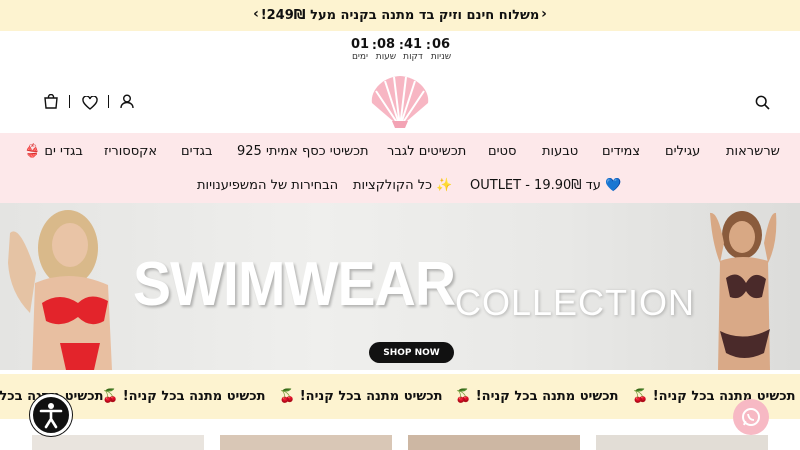 This screenshot has height=450, width=800. I want to click on nav-item-rings: טבעות, so click(560, 151).